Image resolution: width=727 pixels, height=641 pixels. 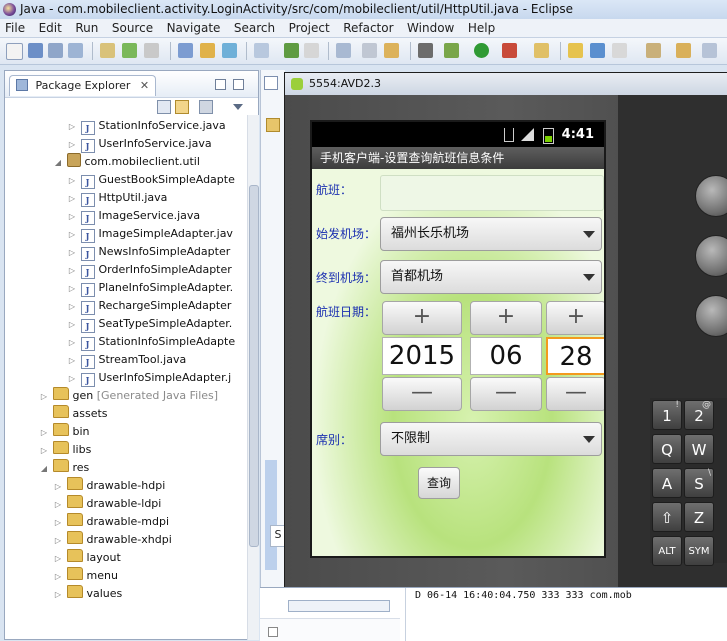 What do you see at coordinates (126, 360) in the screenshot?
I see `tree-item: ▷ J StreamTool.java` at bounding box center [126, 360].